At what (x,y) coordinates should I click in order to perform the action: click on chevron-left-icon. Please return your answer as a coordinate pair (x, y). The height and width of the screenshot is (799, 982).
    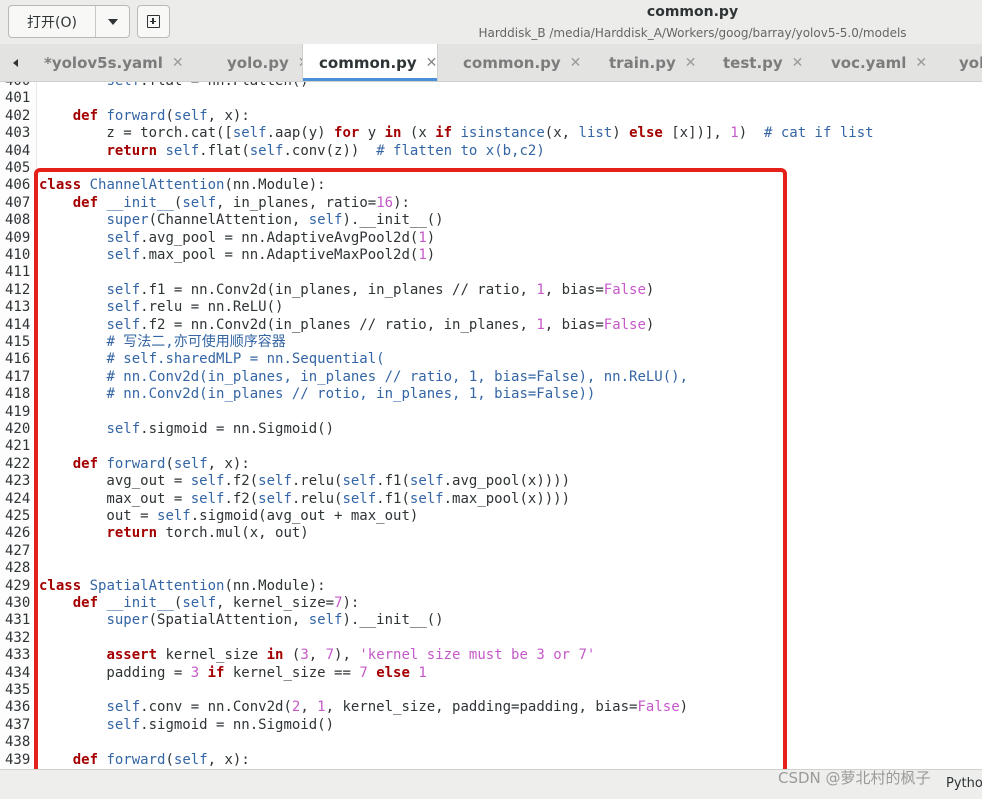
    Looking at the image, I should click on (15, 62).